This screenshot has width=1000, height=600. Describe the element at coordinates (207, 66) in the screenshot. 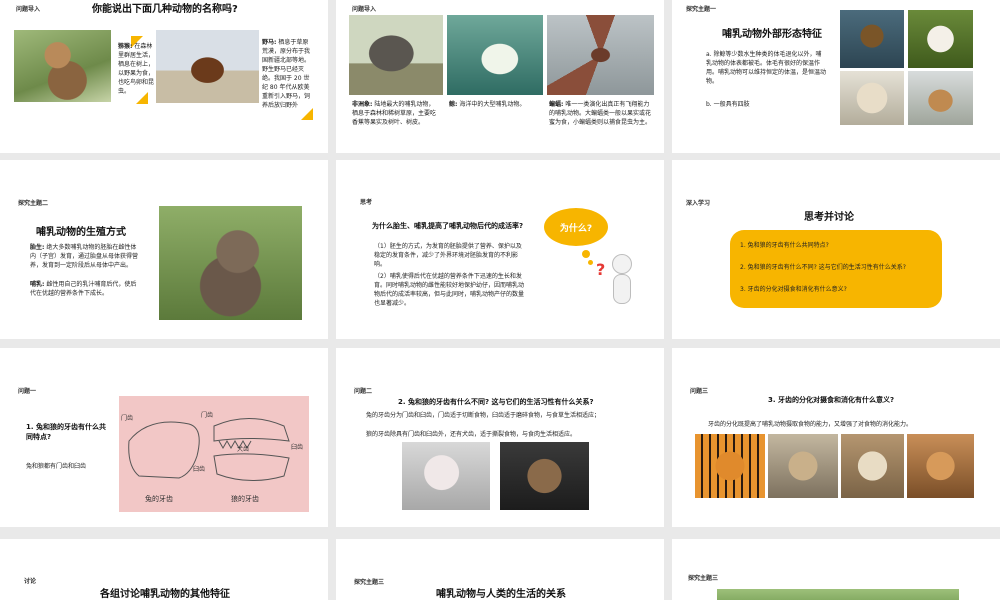

I see `horse-photo` at that location.